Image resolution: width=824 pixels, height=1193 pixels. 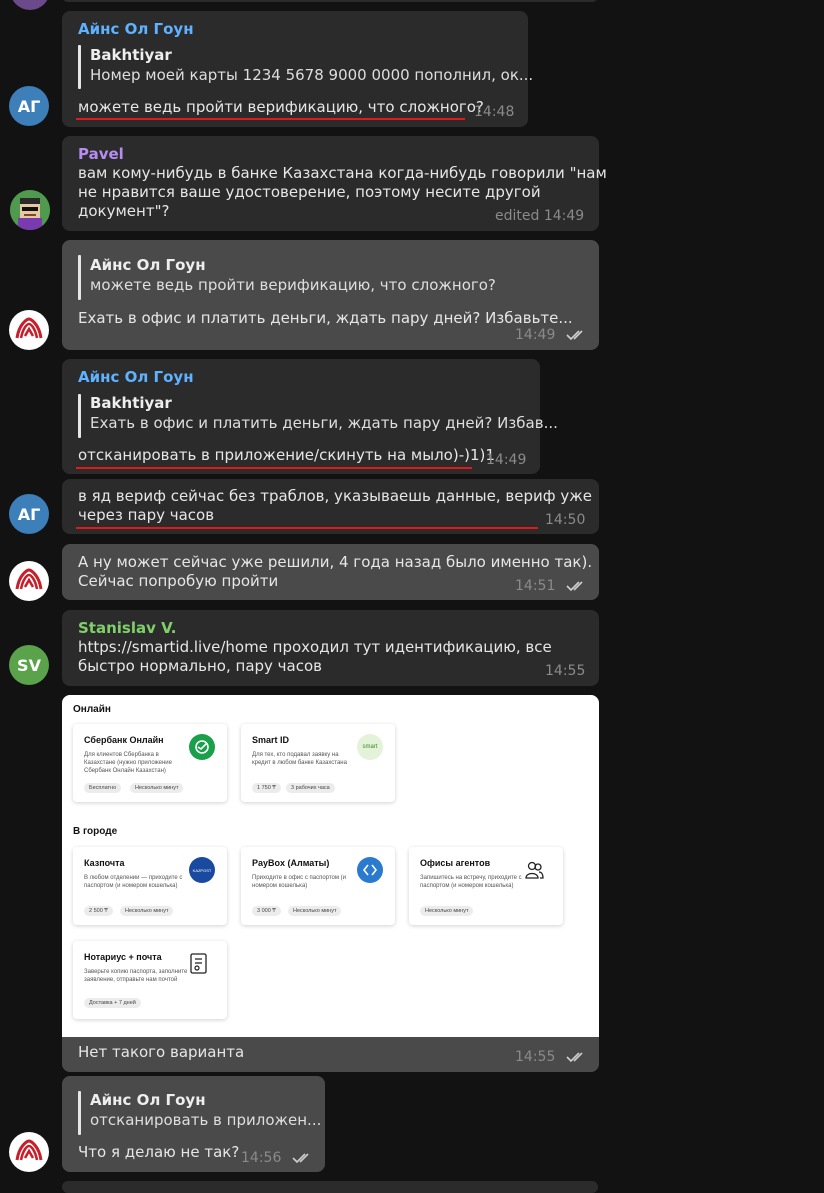 I want to click on card-chip: 2 500 ₸, so click(x=98, y=911).